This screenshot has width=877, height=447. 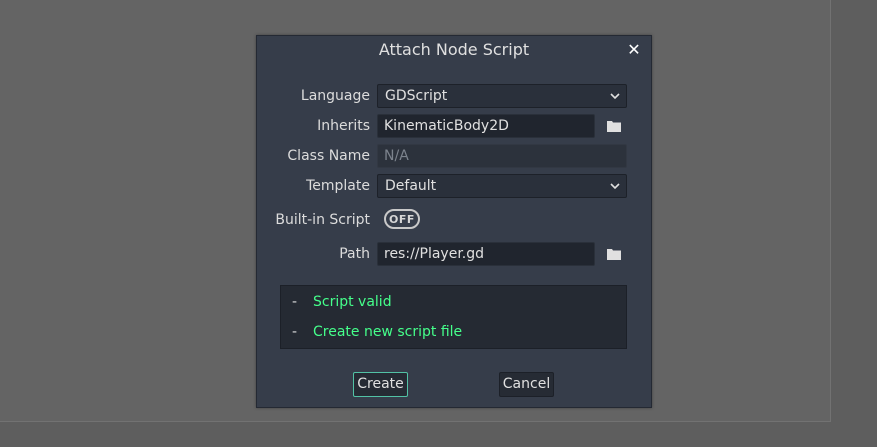 What do you see at coordinates (402, 219) in the screenshot?
I see `builtin-script-toggle: OFF` at bounding box center [402, 219].